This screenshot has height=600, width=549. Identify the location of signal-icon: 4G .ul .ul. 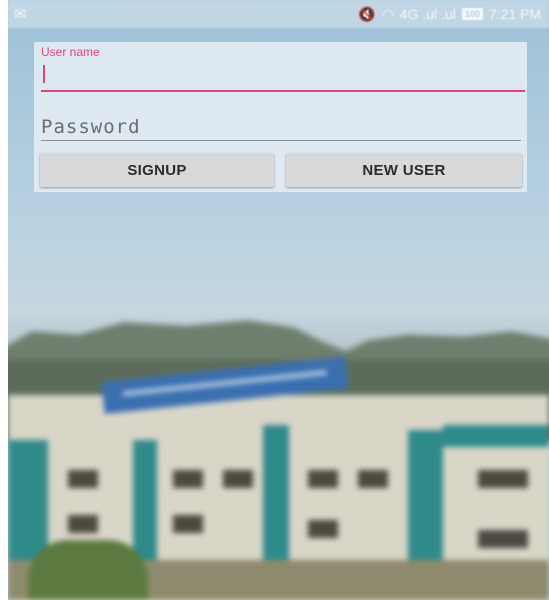
(427, 14).